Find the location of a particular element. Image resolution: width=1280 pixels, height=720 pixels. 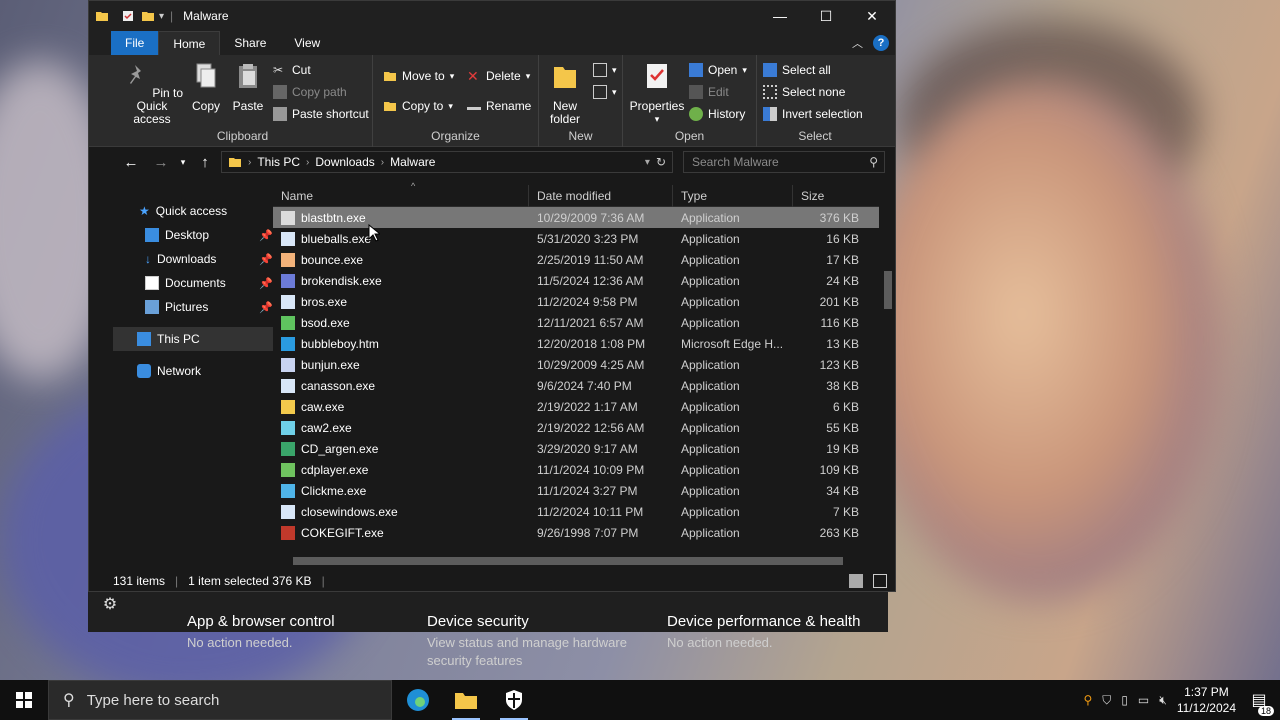

back-arrow-icon: ← is located at coordinates (131, 162).